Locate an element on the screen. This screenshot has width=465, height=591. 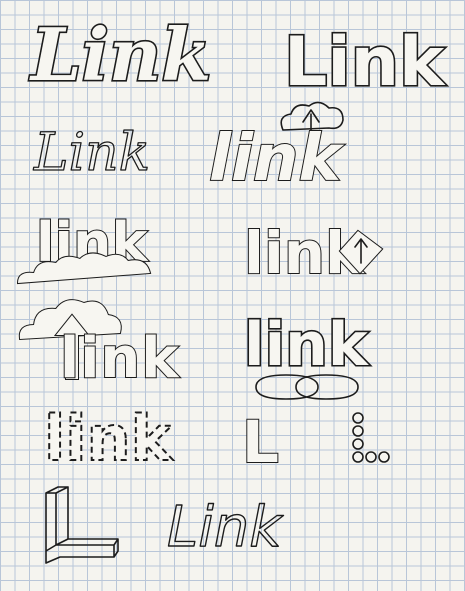
sketch-script-link: Link is located at coordinates (118, 53).